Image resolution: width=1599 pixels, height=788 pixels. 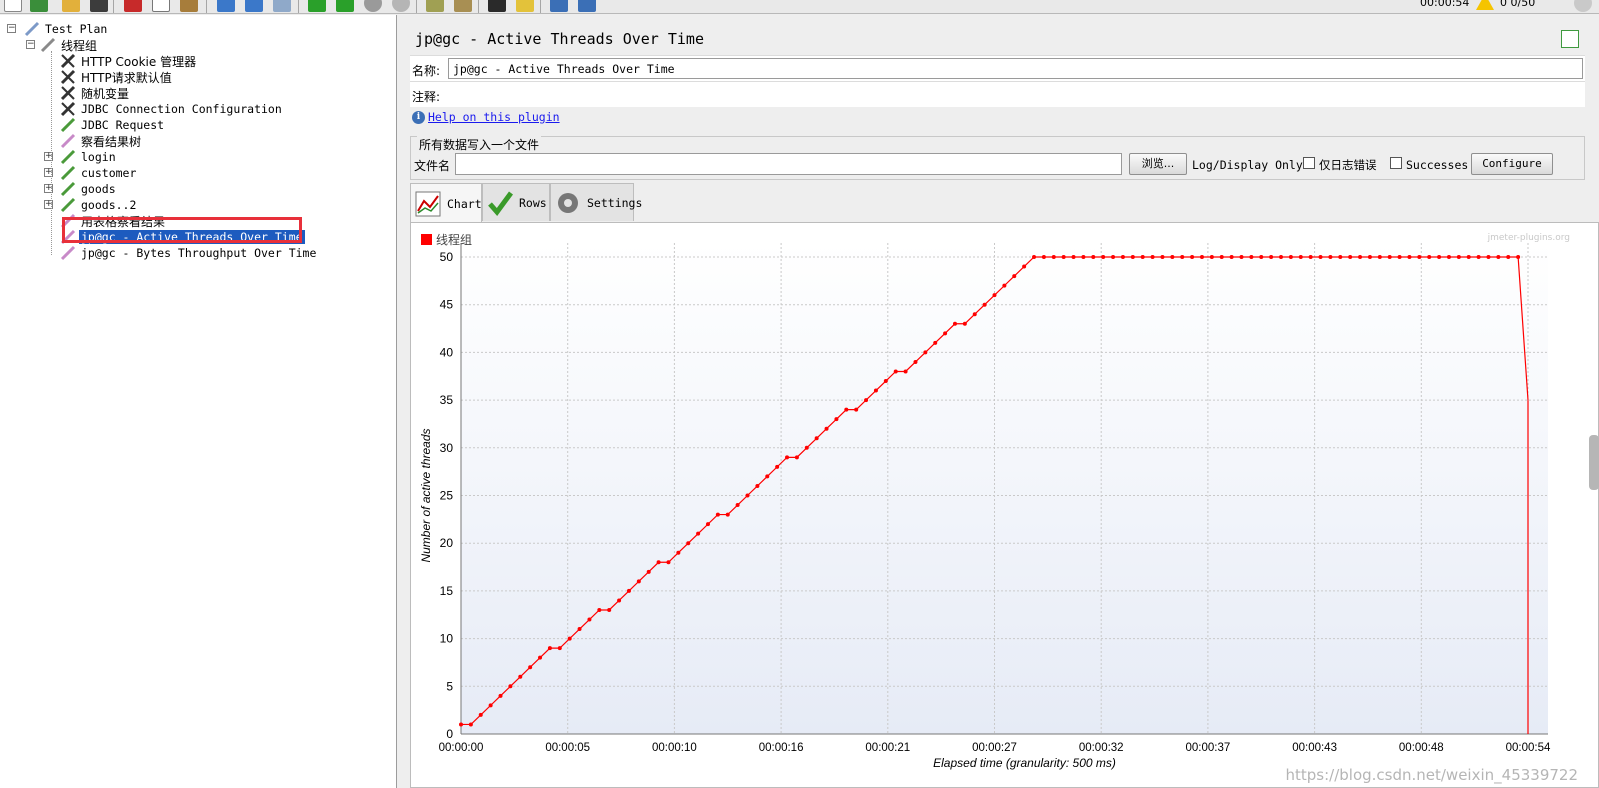 What do you see at coordinates (533, 202) in the screenshot?
I see `tab-rows-label: Rows` at bounding box center [533, 202].